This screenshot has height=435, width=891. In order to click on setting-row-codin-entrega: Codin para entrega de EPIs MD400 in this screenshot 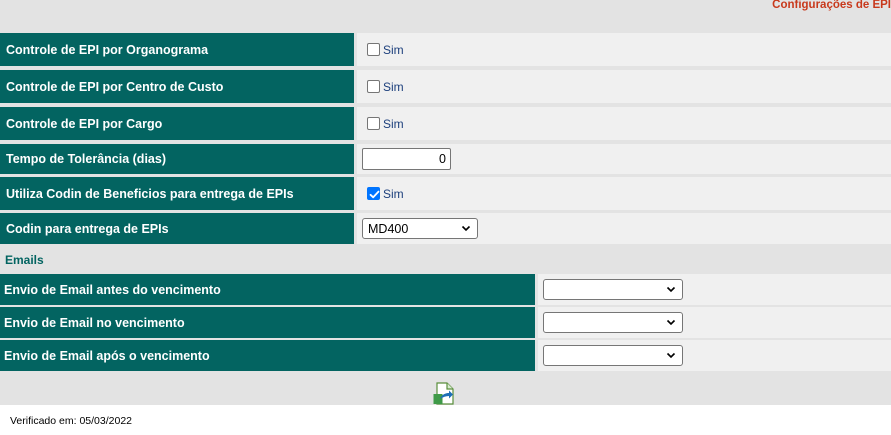, I will do `click(445, 228)`.